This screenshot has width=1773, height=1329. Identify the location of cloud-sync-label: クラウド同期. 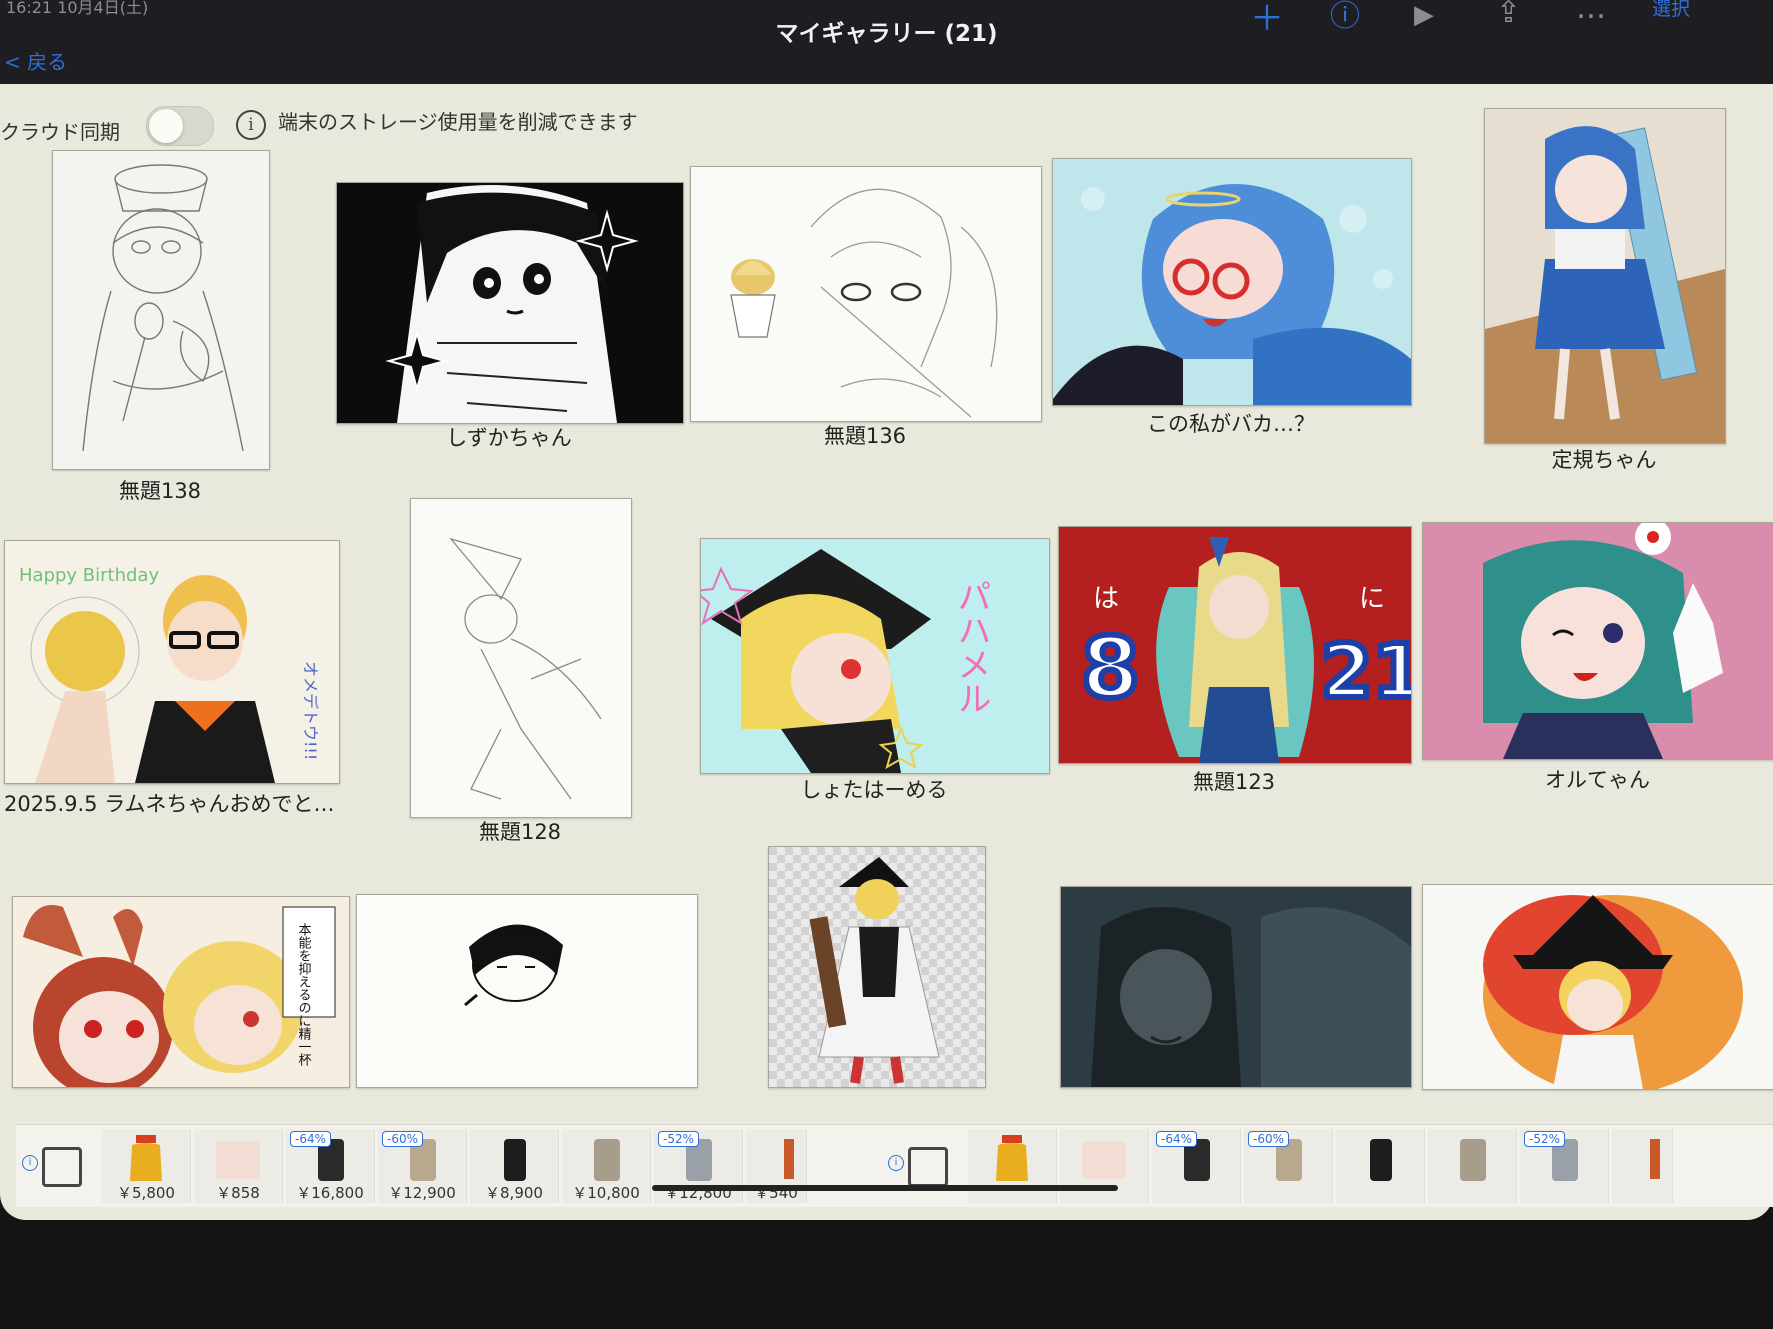
(60, 132).